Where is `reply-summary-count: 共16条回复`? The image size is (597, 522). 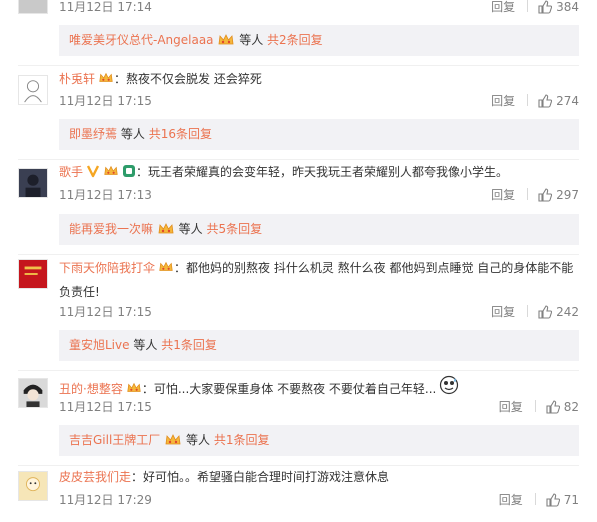
reply-summary-count: 共16条回复 is located at coordinates (180, 134).